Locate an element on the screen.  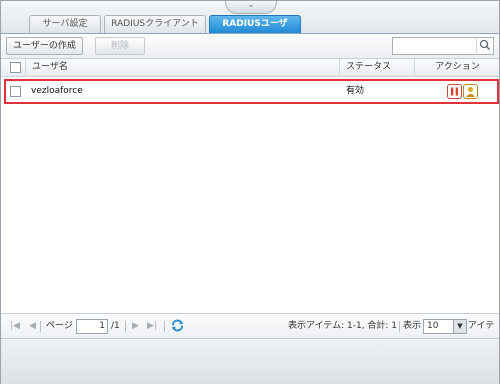
tab-server-settings: サーバ設定 is located at coordinates (65, 24).